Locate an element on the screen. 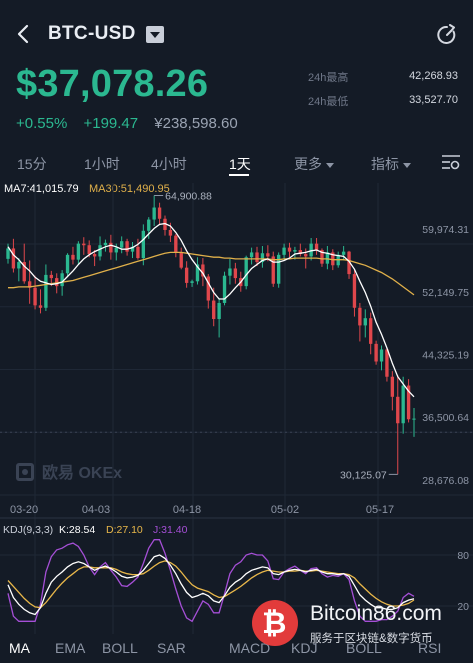  price-change-row: +0.55% +199.47 ¥238,598.60 is located at coordinates (133, 123).